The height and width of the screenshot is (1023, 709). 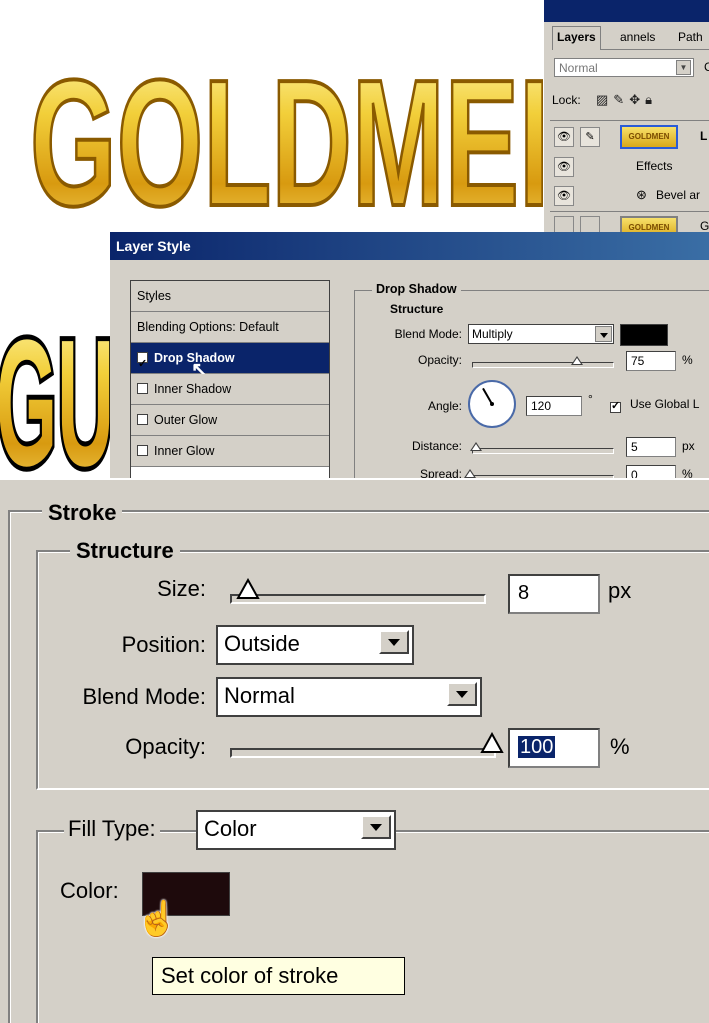 What do you see at coordinates (262, 643) in the screenshot?
I see `position-value: Outside` at bounding box center [262, 643].